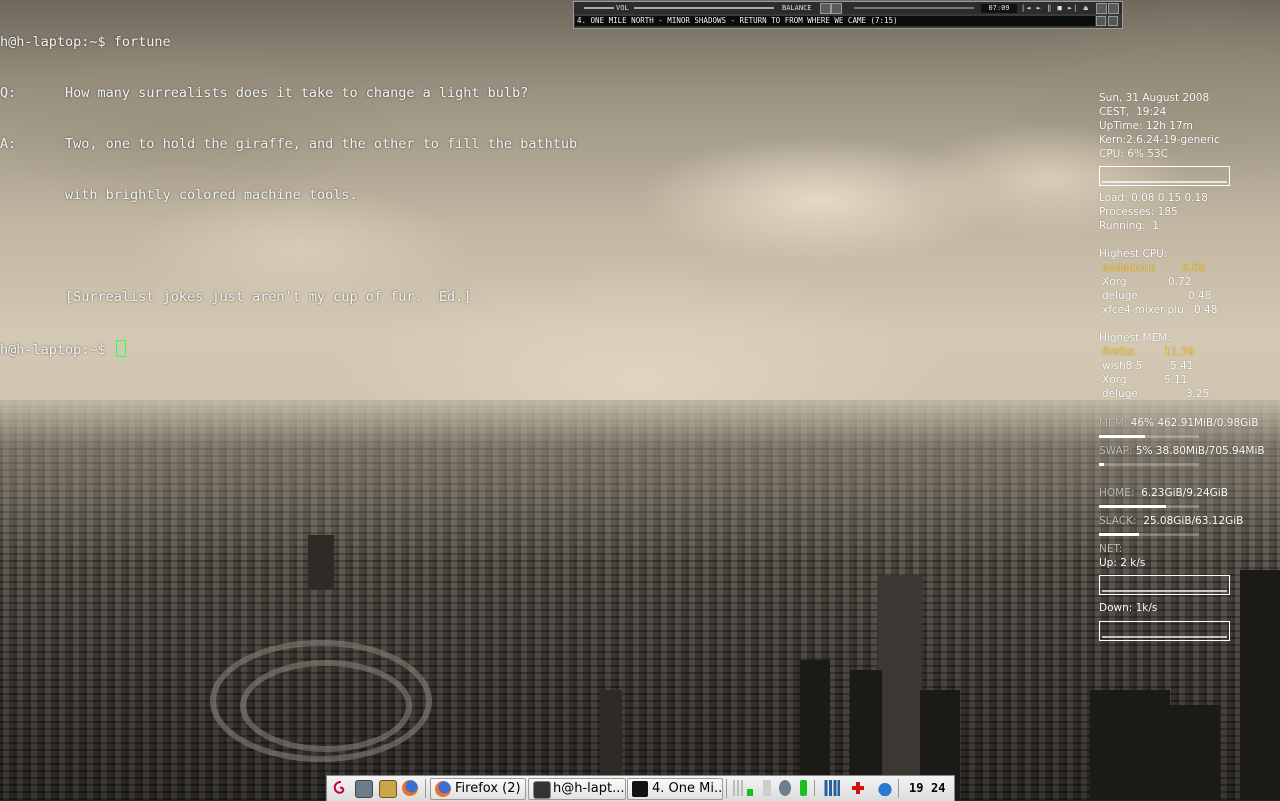 This screenshot has height=801, width=1280. Describe the element at coordinates (1101, 464) in the screenshot. I see `swap-bar-fill` at that location.